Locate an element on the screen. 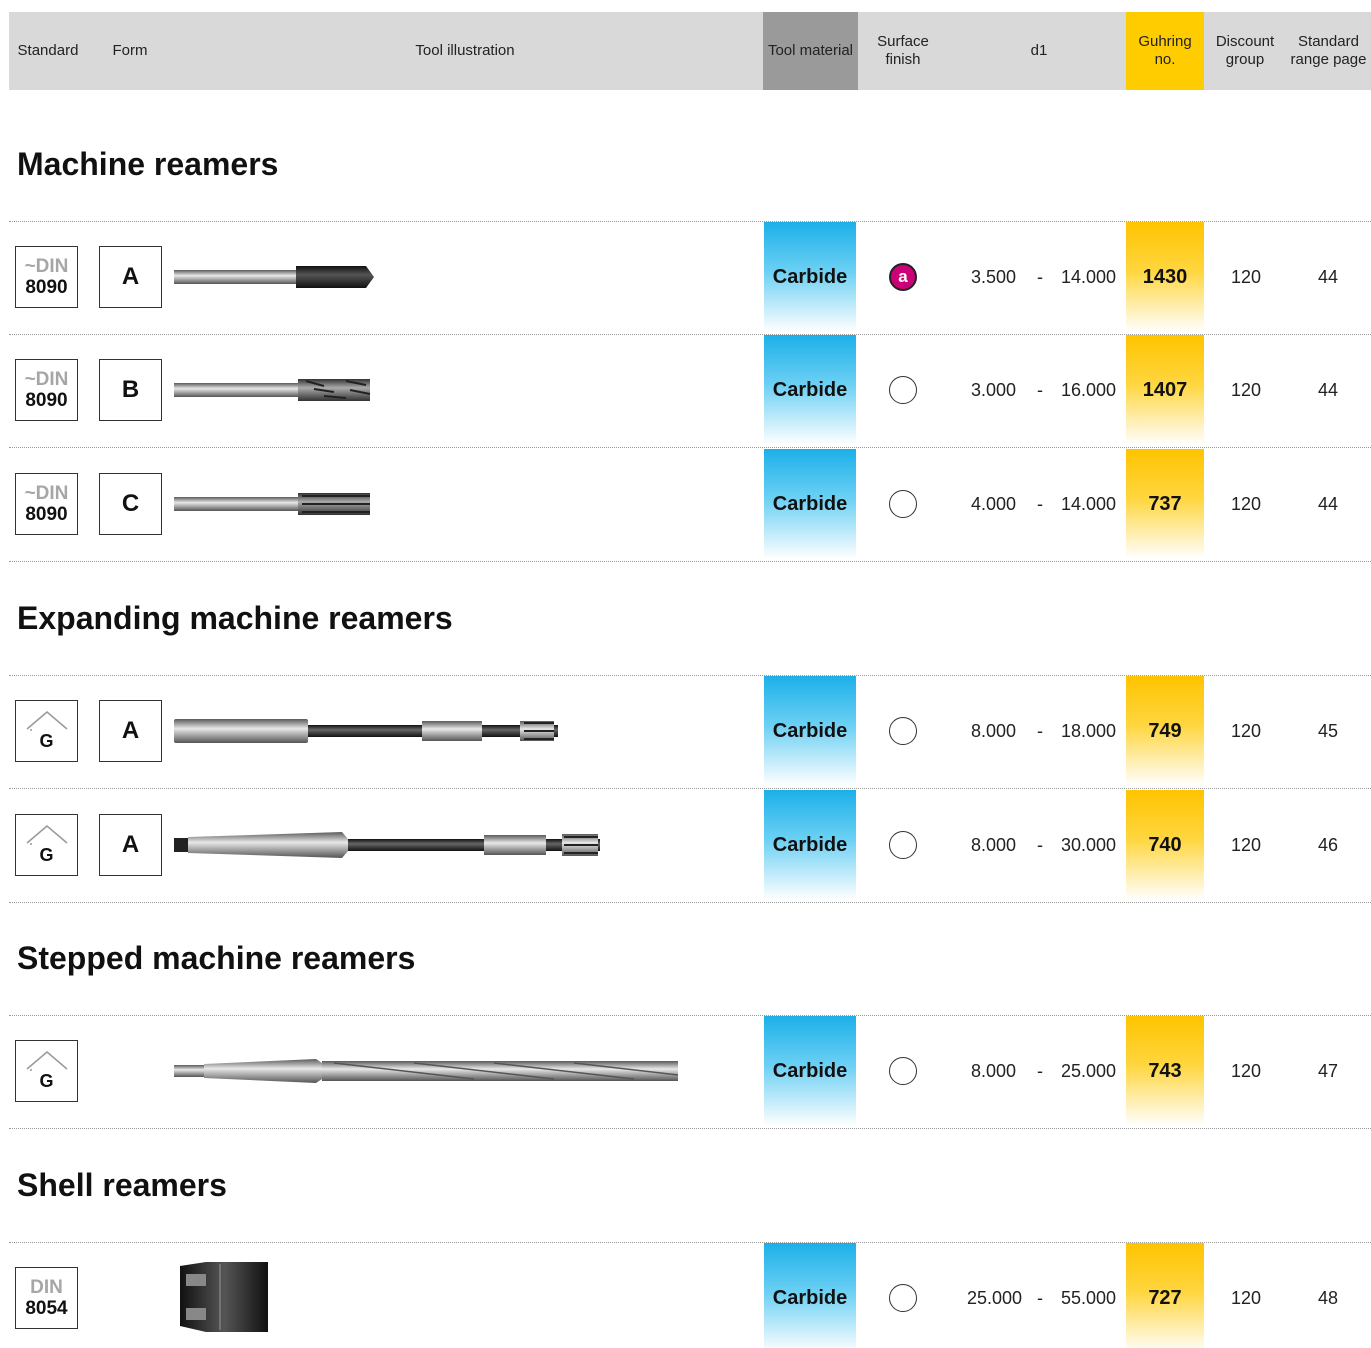 The image size is (1371, 1348). d1-to: 25.000 is located at coordinates (1088, 1070).